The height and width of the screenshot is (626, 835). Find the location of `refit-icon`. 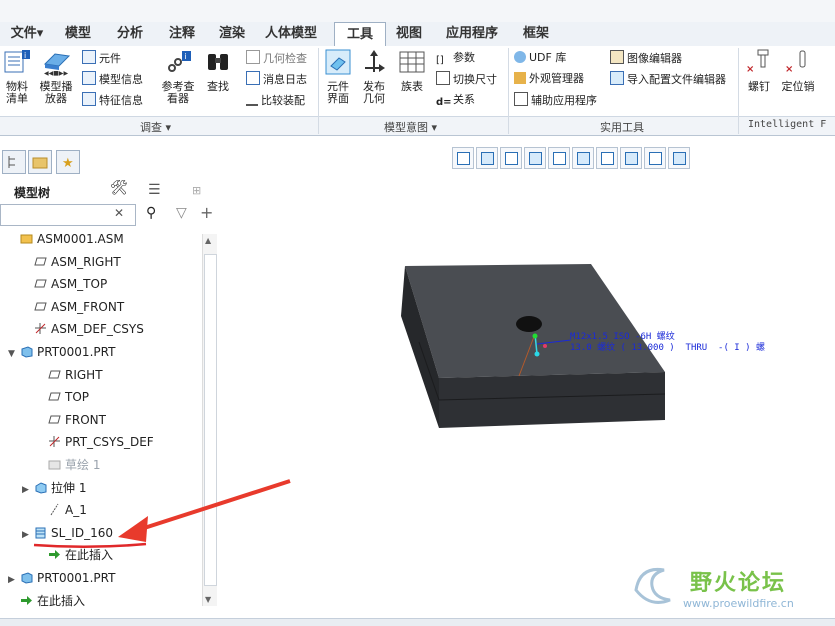

refit-icon is located at coordinates (463, 158).